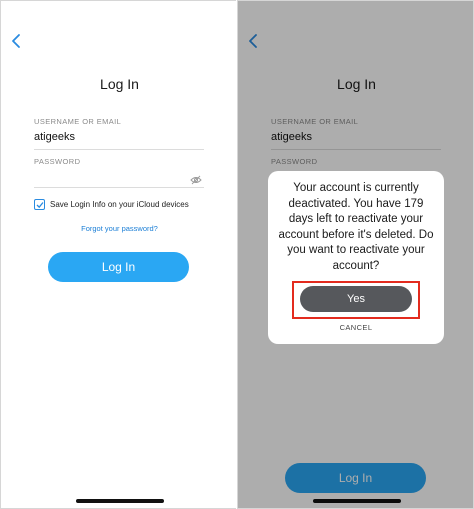 The width and height of the screenshot is (474, 509). What do you see at coordinates (196, 178) in the screenshot?
I see `eye-hidden-icon` at bounding box center [196, 178].